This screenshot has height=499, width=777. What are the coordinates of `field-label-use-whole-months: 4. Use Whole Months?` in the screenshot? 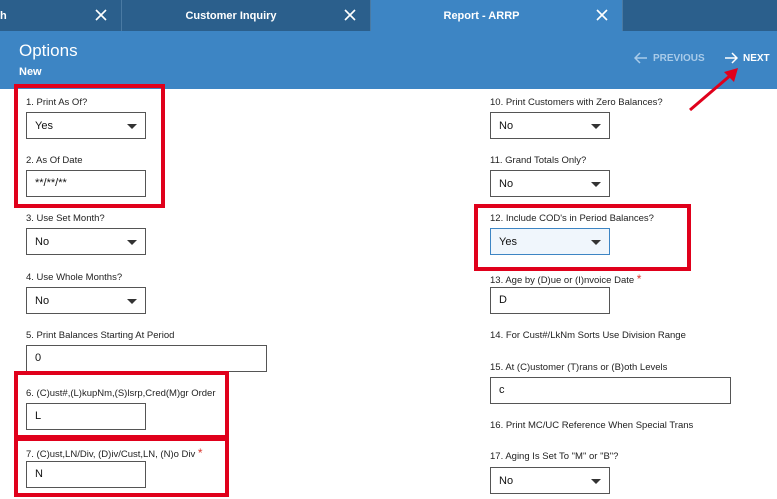 It's located at (74, 277).